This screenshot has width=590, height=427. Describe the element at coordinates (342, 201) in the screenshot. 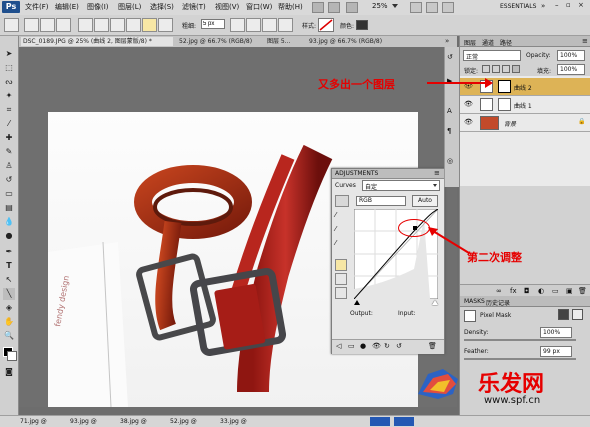

I see `on-image-adjust-icon` at that location.